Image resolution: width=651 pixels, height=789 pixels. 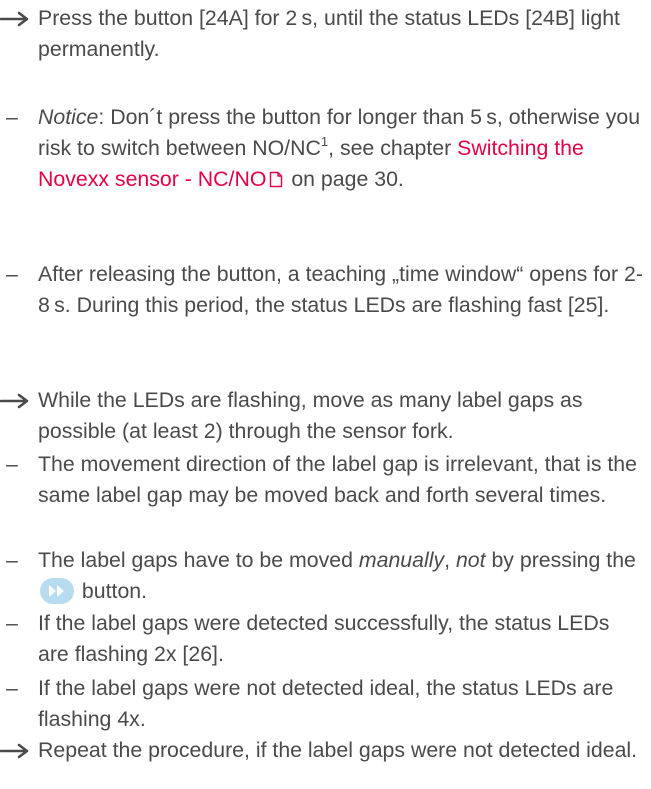 What do you see at coordinates (470, 560) in the screenshot?
I see `emphasis: not` at bounding box center [470, 560].